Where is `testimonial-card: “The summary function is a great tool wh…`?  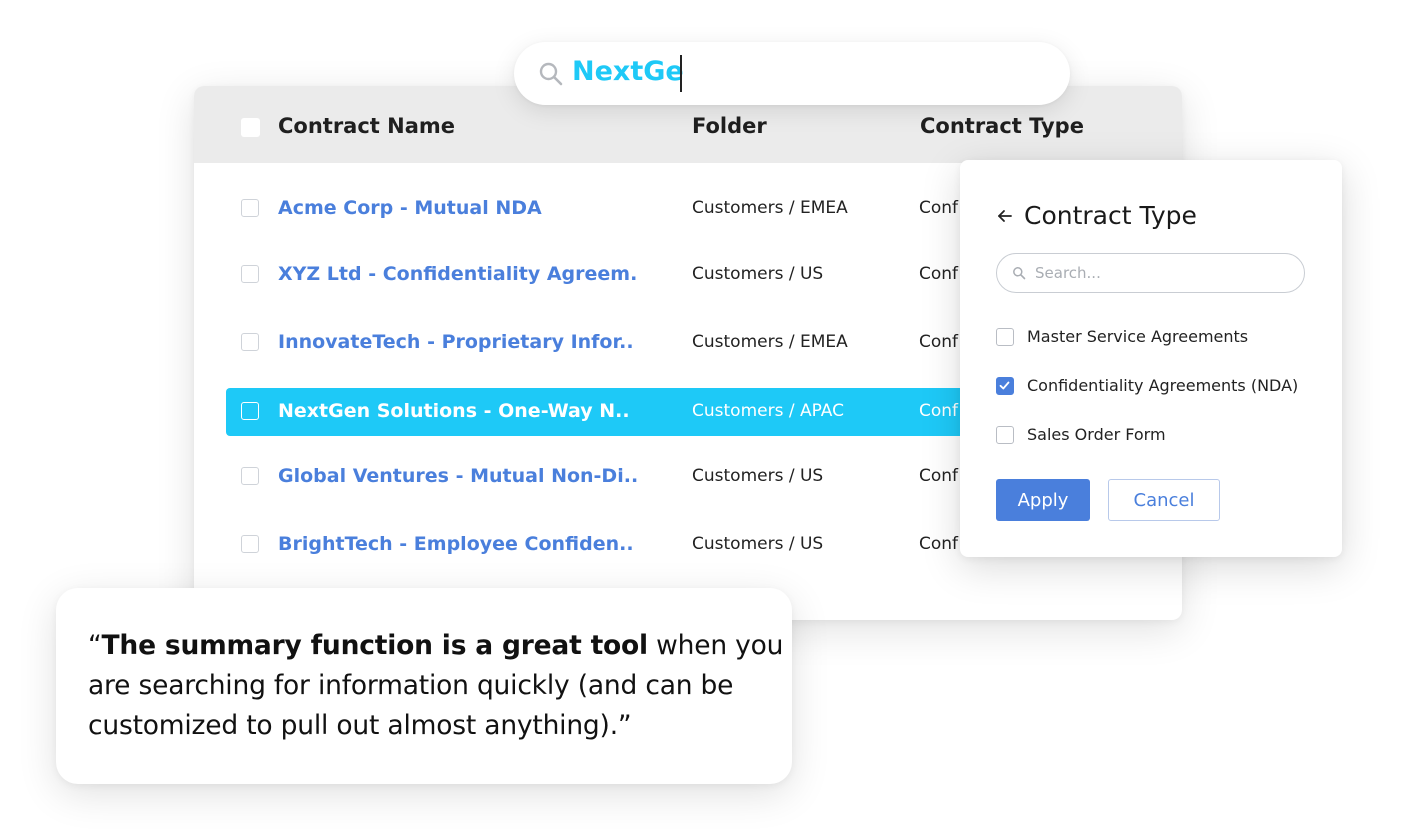 testimonial-card: “The summary function is a great tool wh… is located at coordinates (424, 686).